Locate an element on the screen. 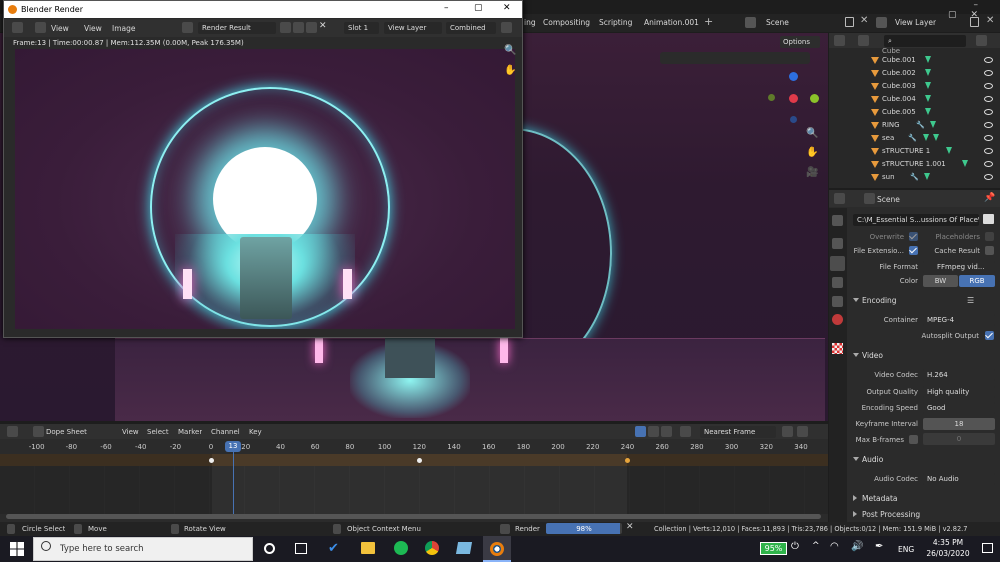 Image resolution: width=1000 pixels, height=562 pixels. outliner-item: Cube.004 is located at coordinates (915, 99).